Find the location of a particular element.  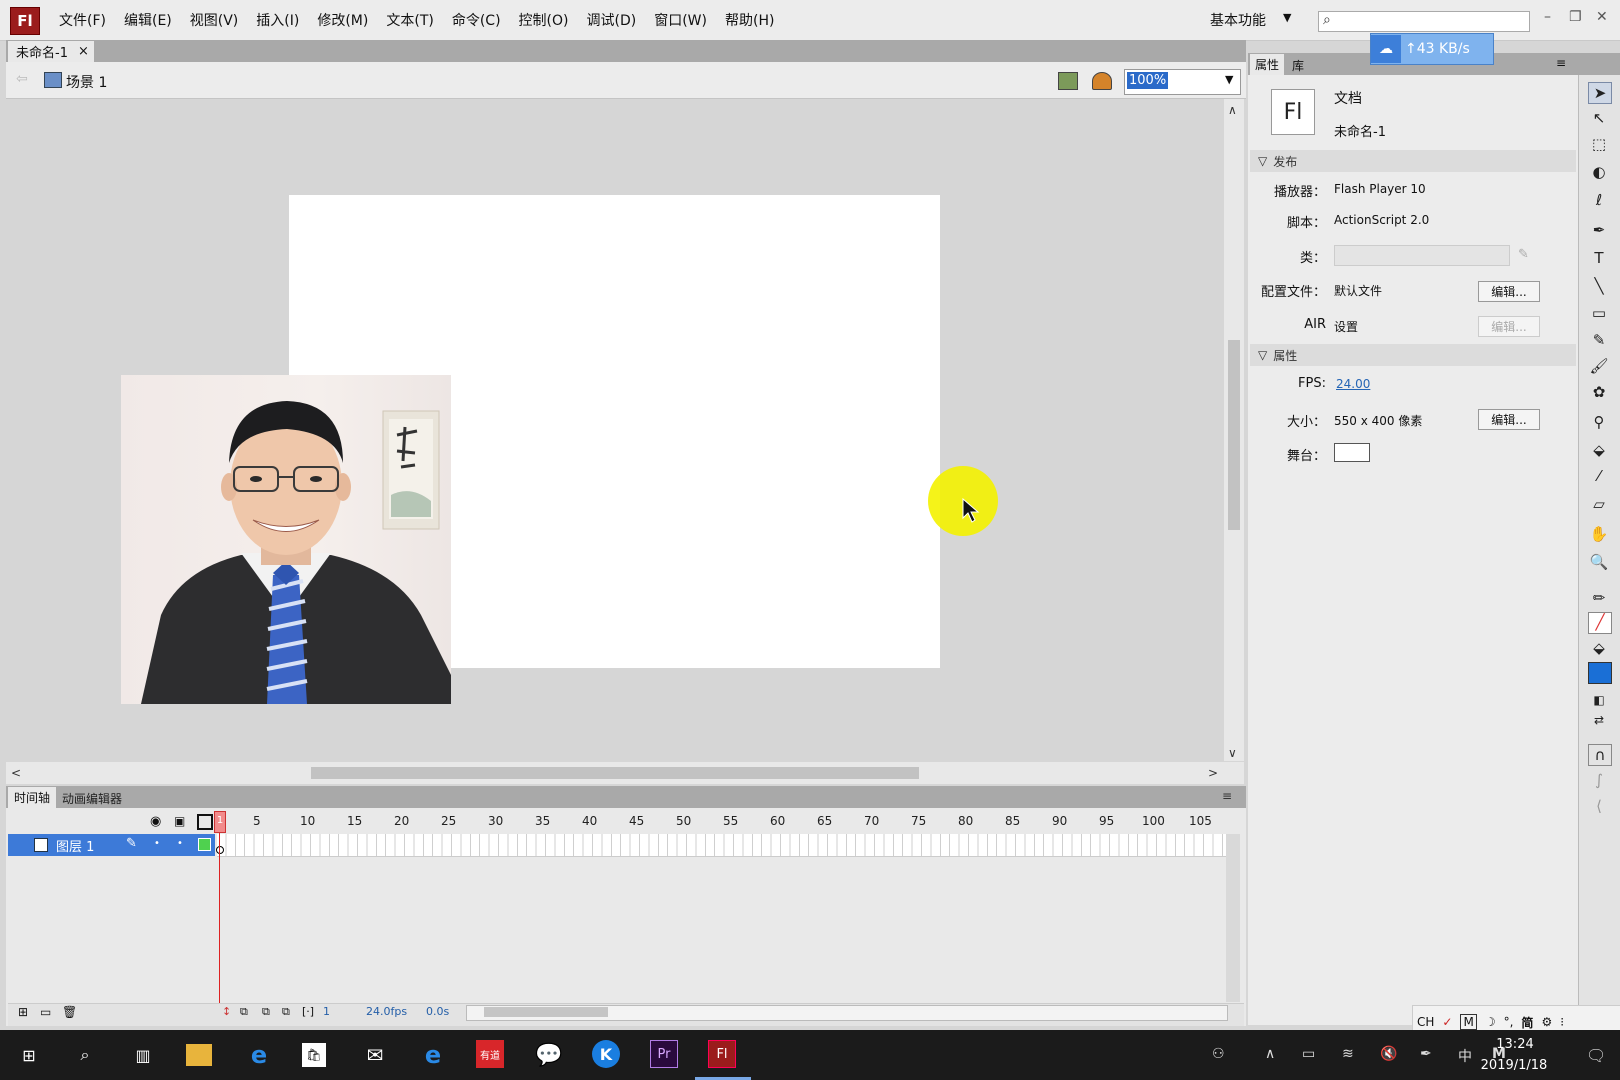

people-icon: ⚇ is located at coordinates (1218, 1054).